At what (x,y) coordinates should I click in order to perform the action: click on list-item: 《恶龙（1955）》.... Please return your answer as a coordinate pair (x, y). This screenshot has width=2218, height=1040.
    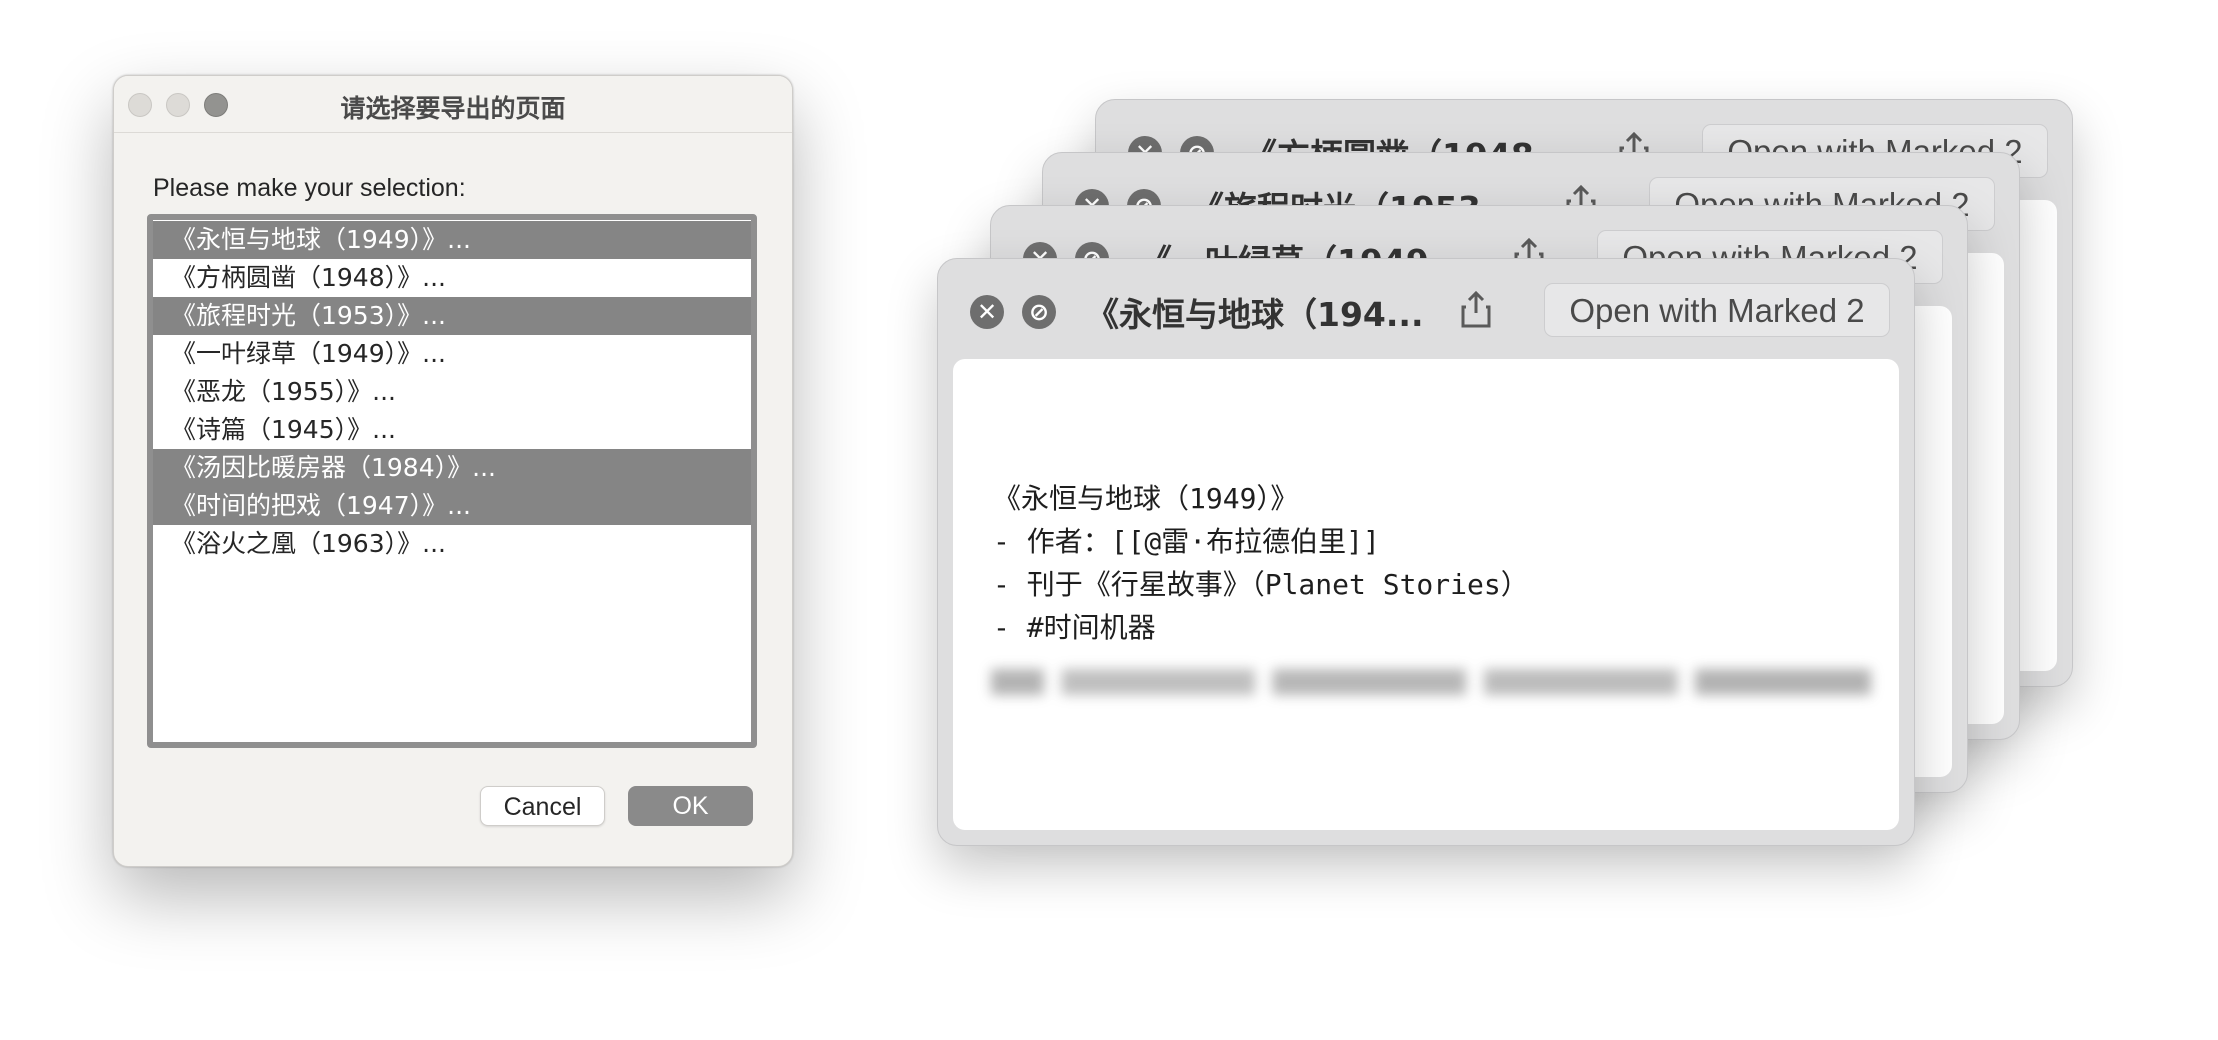
    Looking at the image, I should click on (452, 392).